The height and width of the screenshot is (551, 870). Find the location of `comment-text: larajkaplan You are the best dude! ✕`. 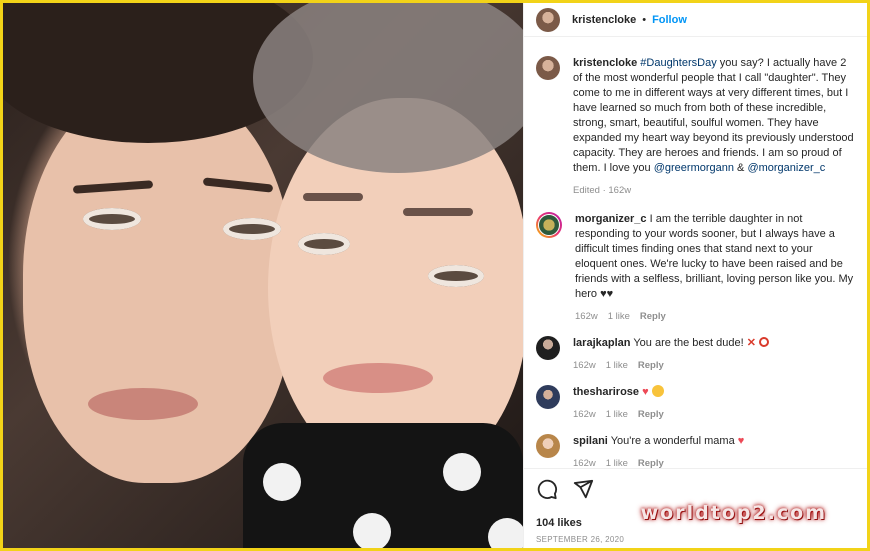

comment-text: larajkaplan You are the best dude! ✕ is located at coordinates (714, 343).